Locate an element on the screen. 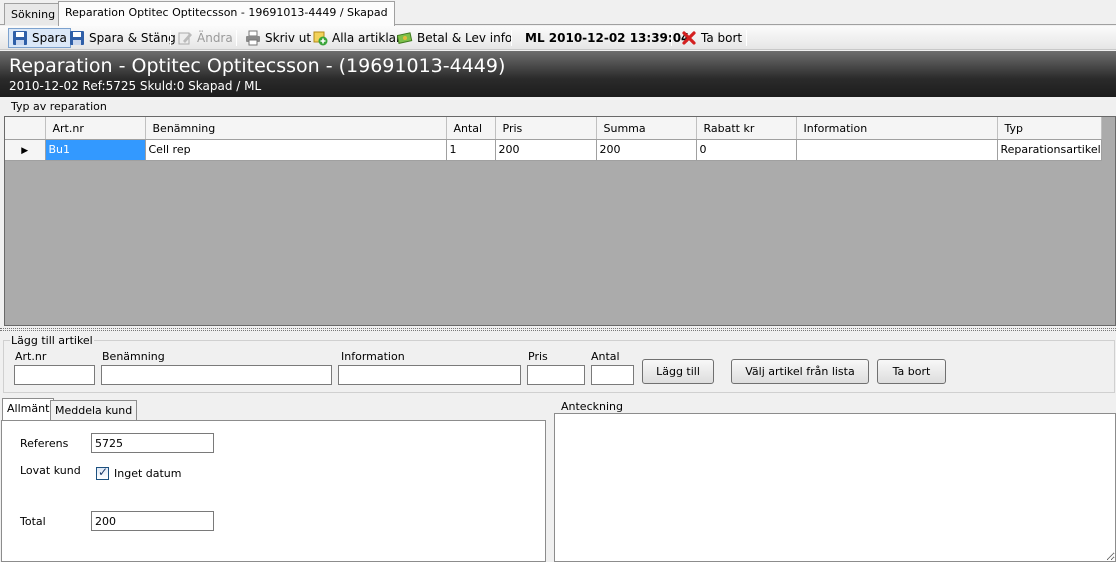 This screenshot has height=562, width=1116. artnr-label: Art.nr is located at coordinates (31, 356).